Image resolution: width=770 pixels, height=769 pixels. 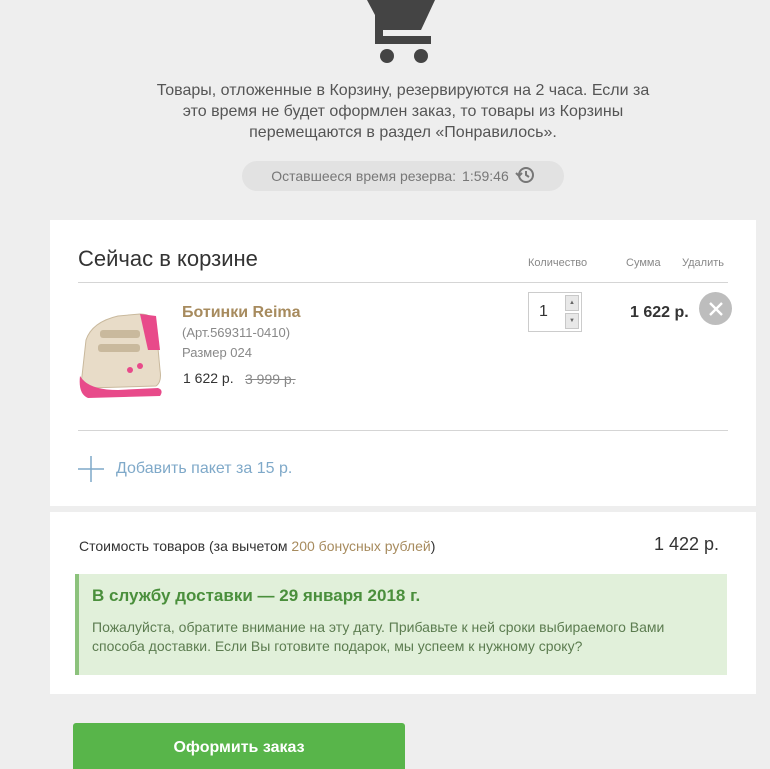 I want to click on col-delete-header: Удалить, so click(x=703, y=263).